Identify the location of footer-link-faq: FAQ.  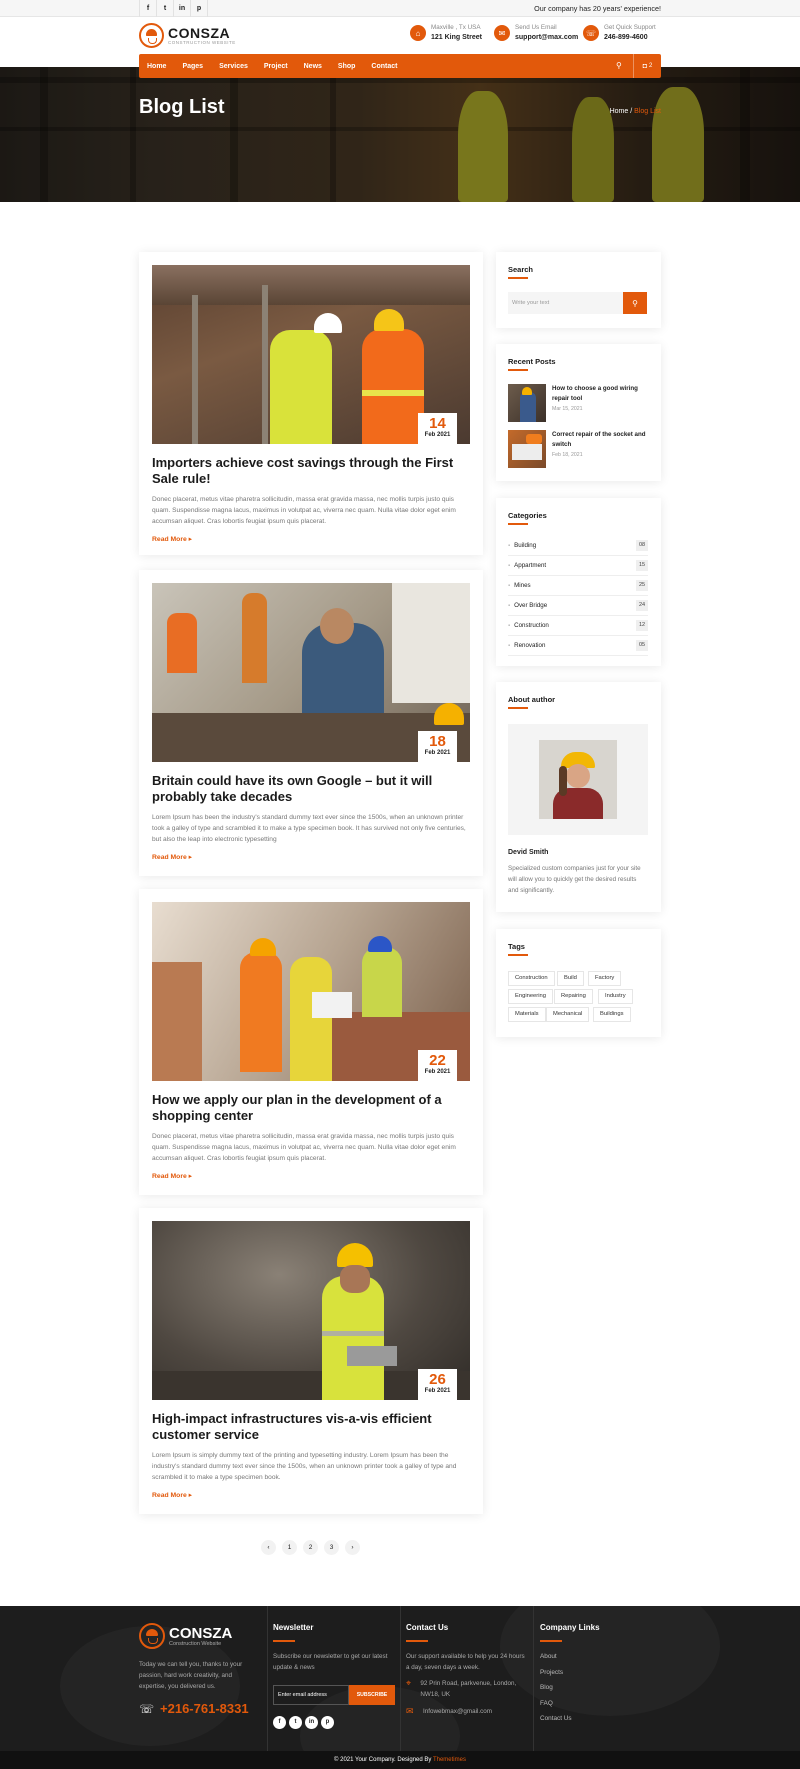
(600, 1708).